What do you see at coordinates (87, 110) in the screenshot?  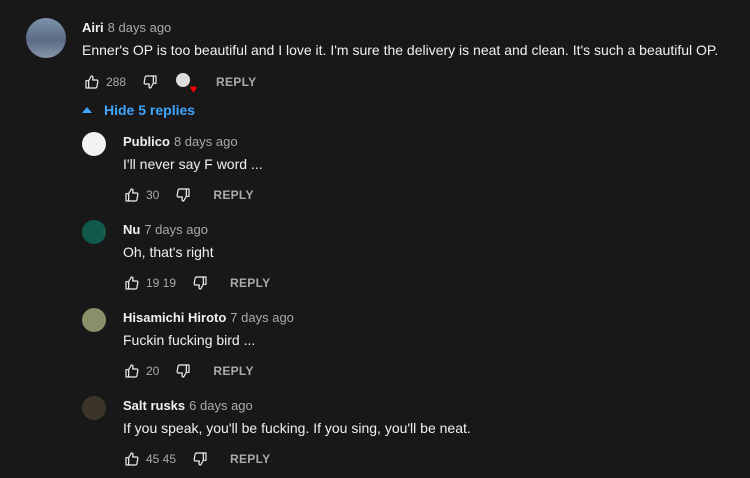 I see `caret-up-icon` at bounding box center [87, 110].